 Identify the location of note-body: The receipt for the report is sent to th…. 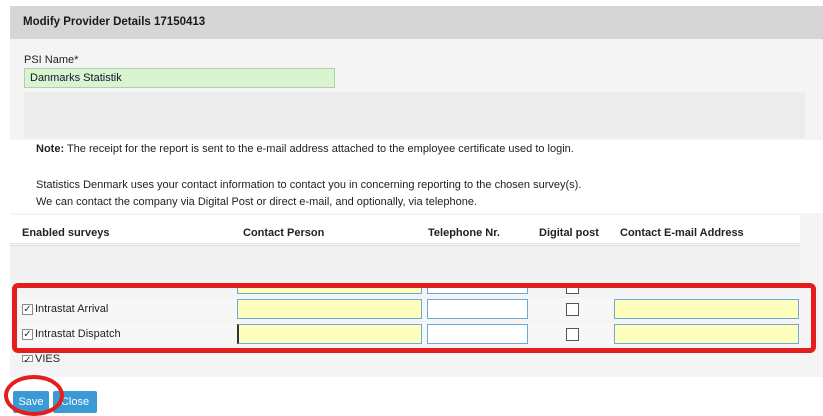
(319, 149).